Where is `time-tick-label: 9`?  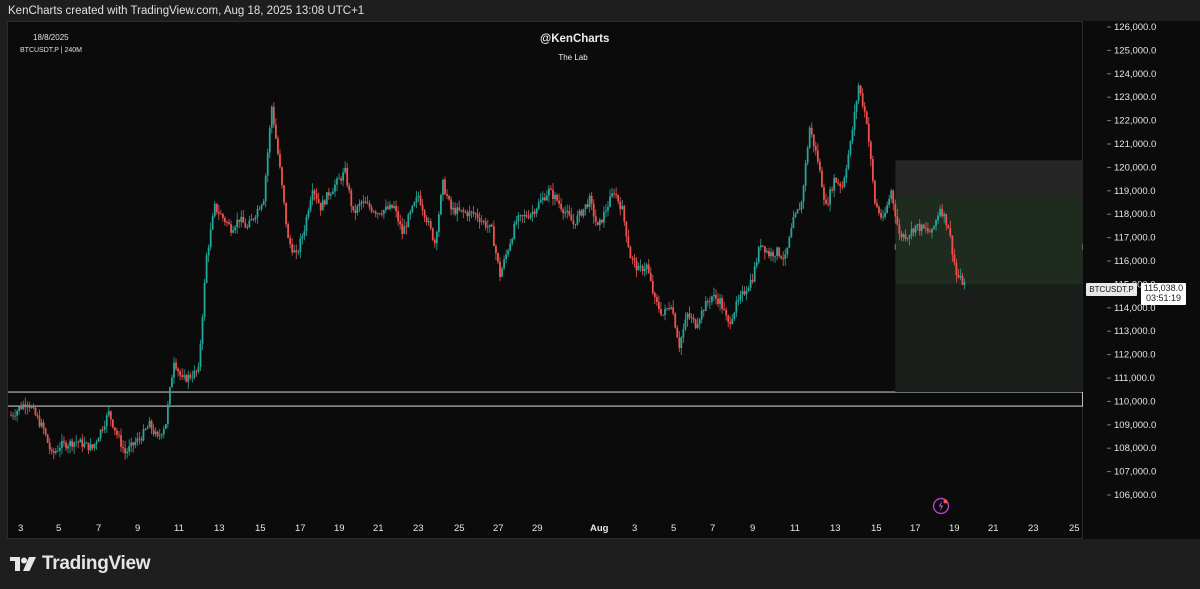
time-tick-label: 9 is located at coordinates (137, 528).